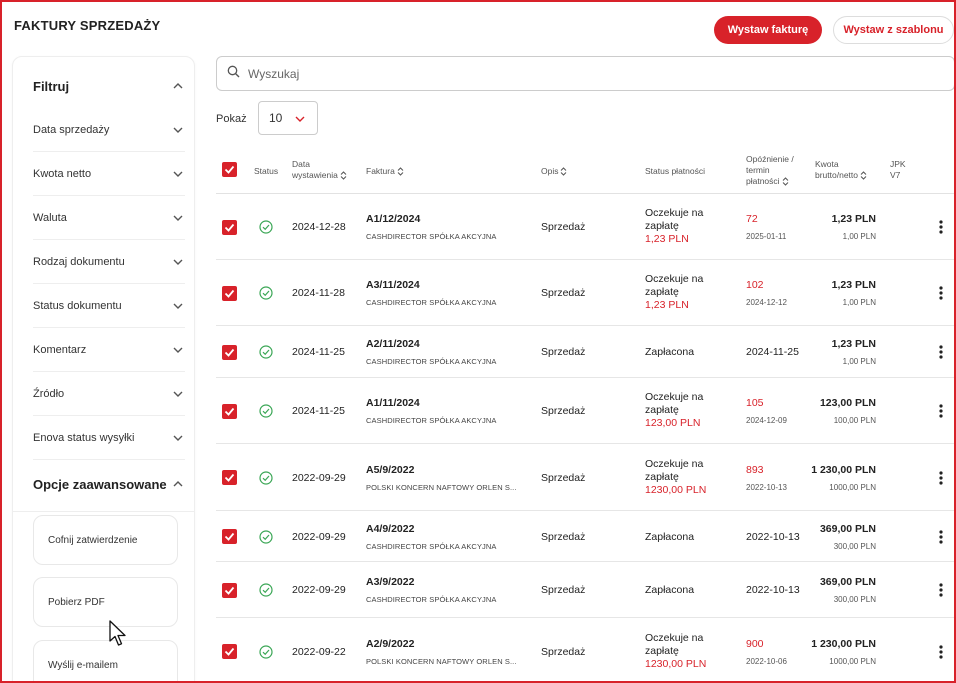  I want to click on invoice-cell: A1/11/2024 CASHDIRECTOR SPÓŁKA AKCYJNA, so click(431, 412).